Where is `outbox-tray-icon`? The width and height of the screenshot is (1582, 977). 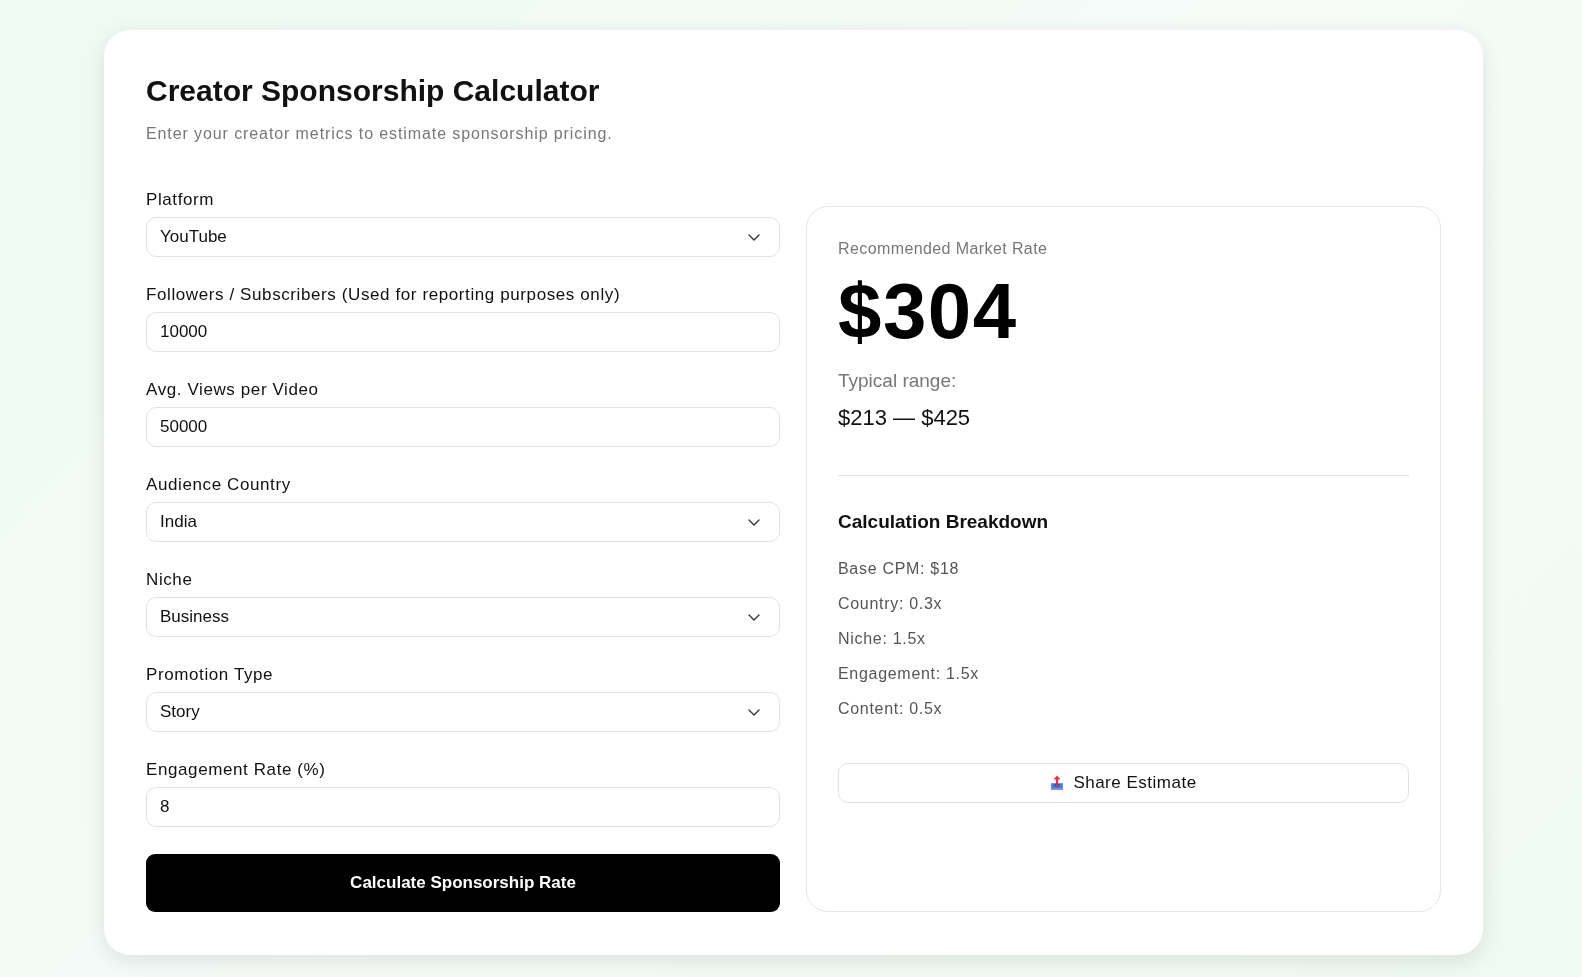 outbox-tray-icon is located at coordinates (1057, 783).